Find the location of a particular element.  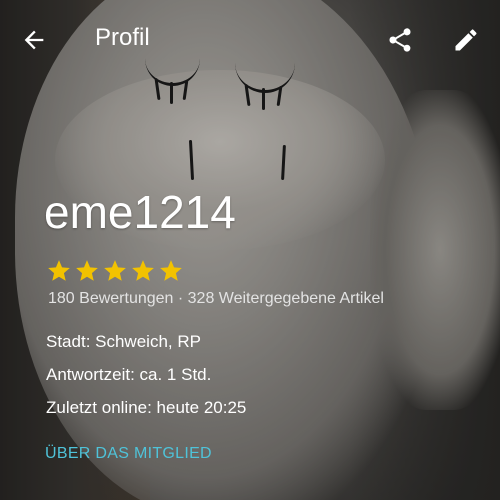

pencil-icon is located at coordinates (466, 40).